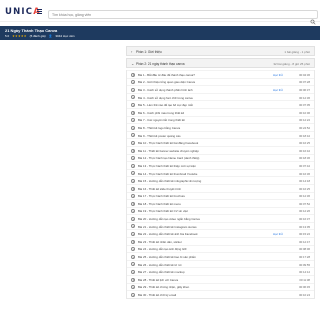 The height and width of the screenshot is (320, 320). What do you see at coordinates (304, 158) in the screenshot?
I see `lesson-duration: 00:18:36` at bounding box center [304, 158].